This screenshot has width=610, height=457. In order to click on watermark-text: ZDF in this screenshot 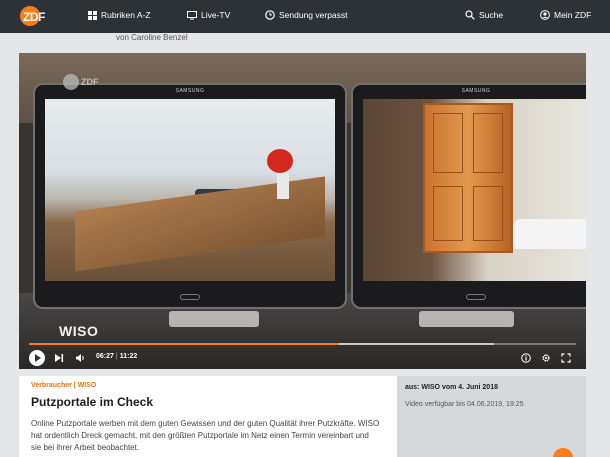, I will do `click(90, 82)`.